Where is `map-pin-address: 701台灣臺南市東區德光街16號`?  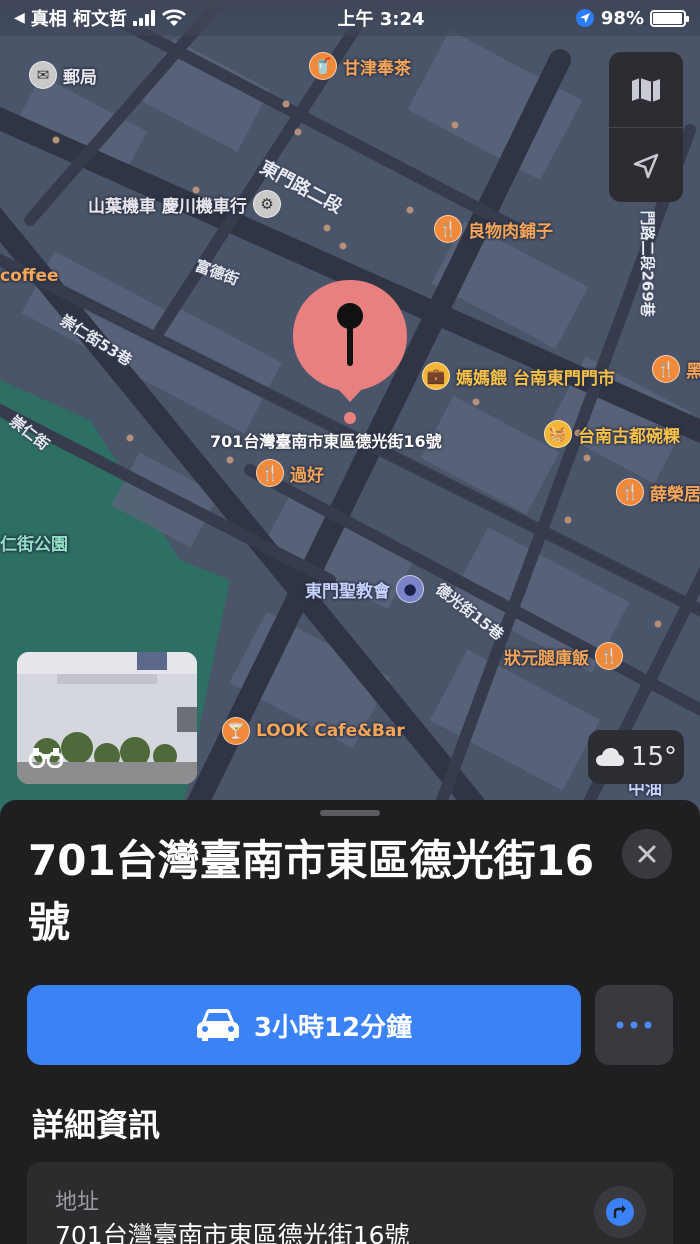
map-pin-address: 701台灣臺南市東區德光街16號 is located at coordinates (326, 441).